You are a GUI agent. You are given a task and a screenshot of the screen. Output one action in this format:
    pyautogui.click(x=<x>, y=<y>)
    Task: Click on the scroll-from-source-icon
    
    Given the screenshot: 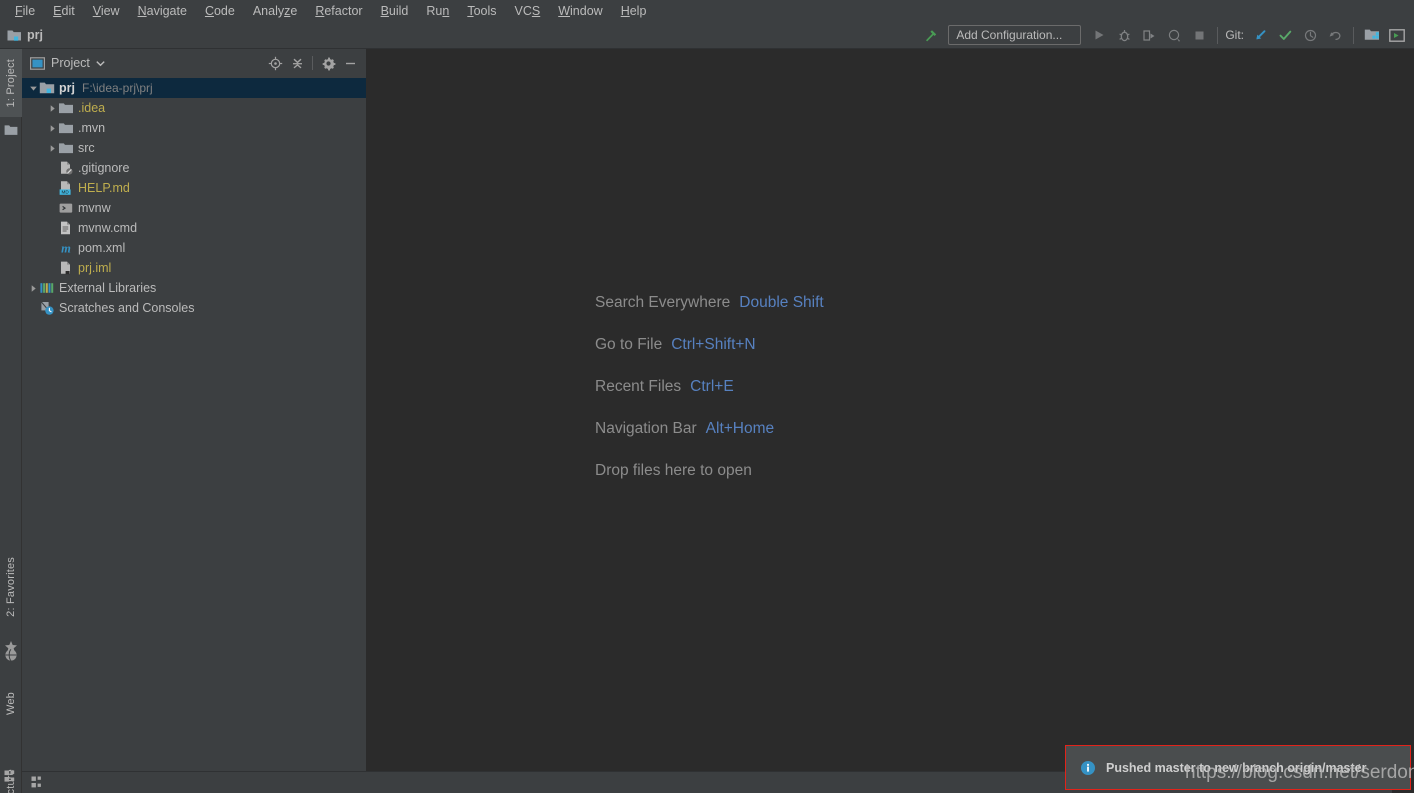 What is the action you would take?
    pyautogui.click(x=275, y=63)
    